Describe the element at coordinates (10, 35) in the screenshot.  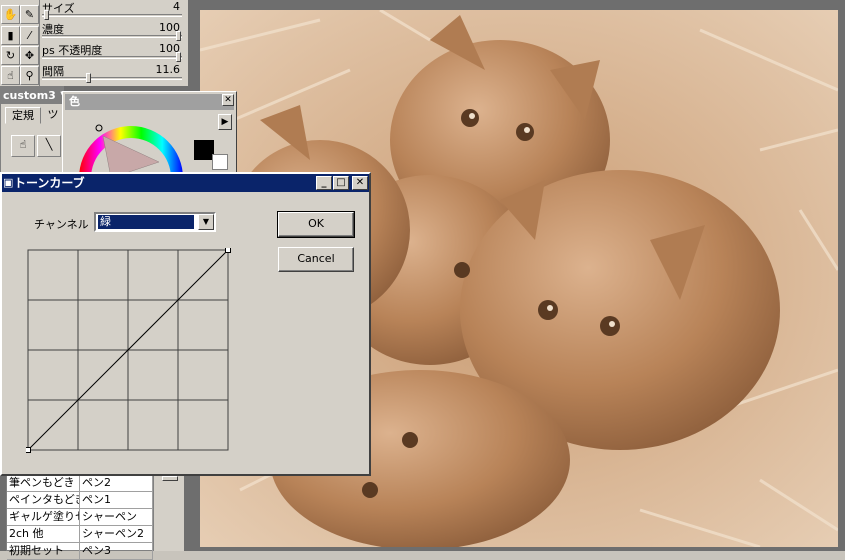
I see `gradient-icon: ▮` at that location.